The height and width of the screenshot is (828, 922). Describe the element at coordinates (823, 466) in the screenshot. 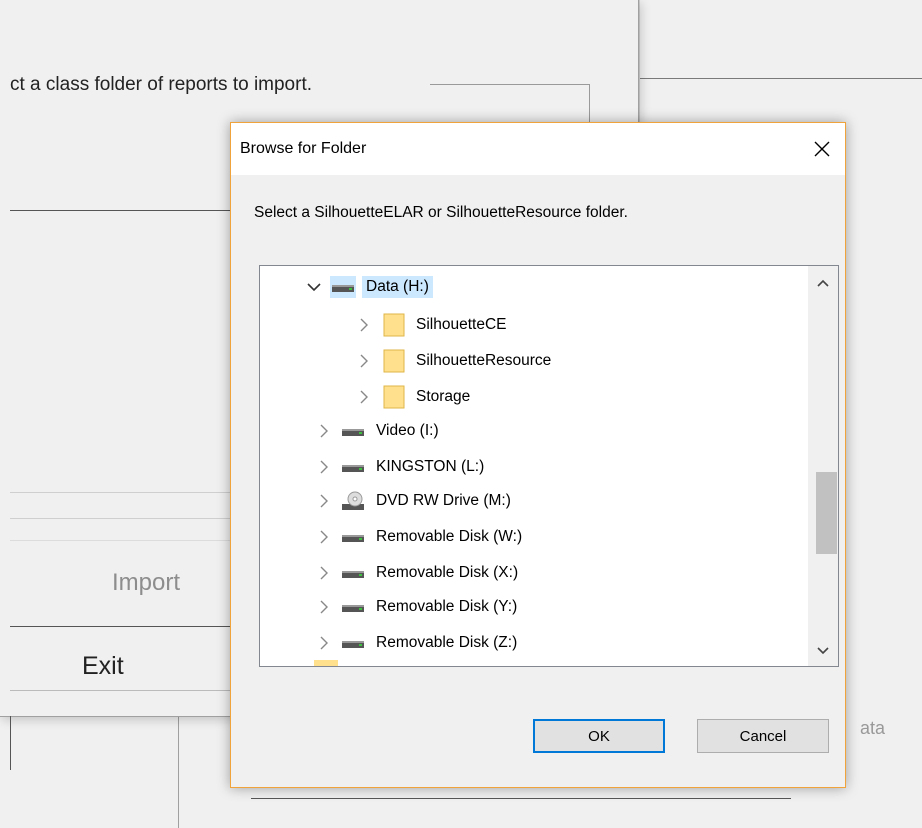

I see `tree-scrollbar` at that location.